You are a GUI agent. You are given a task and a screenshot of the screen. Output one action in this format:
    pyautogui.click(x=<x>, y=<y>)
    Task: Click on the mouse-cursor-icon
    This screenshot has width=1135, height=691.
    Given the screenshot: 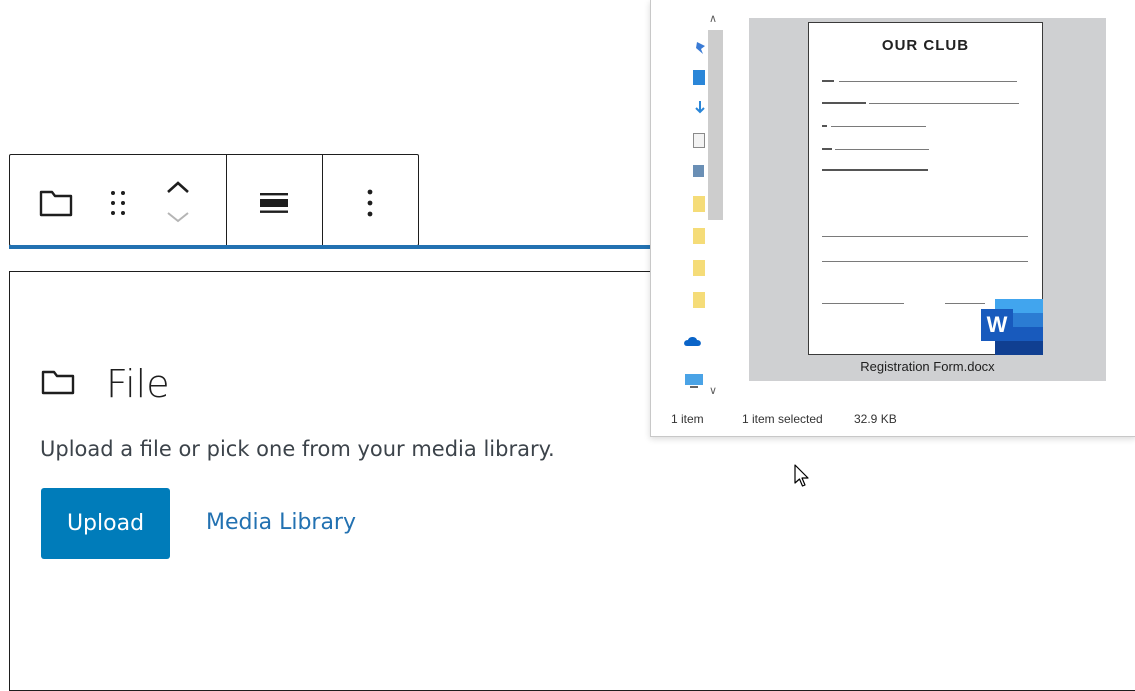 What is the action you would take?
    pyautogui.click(x=801, y=475)
    